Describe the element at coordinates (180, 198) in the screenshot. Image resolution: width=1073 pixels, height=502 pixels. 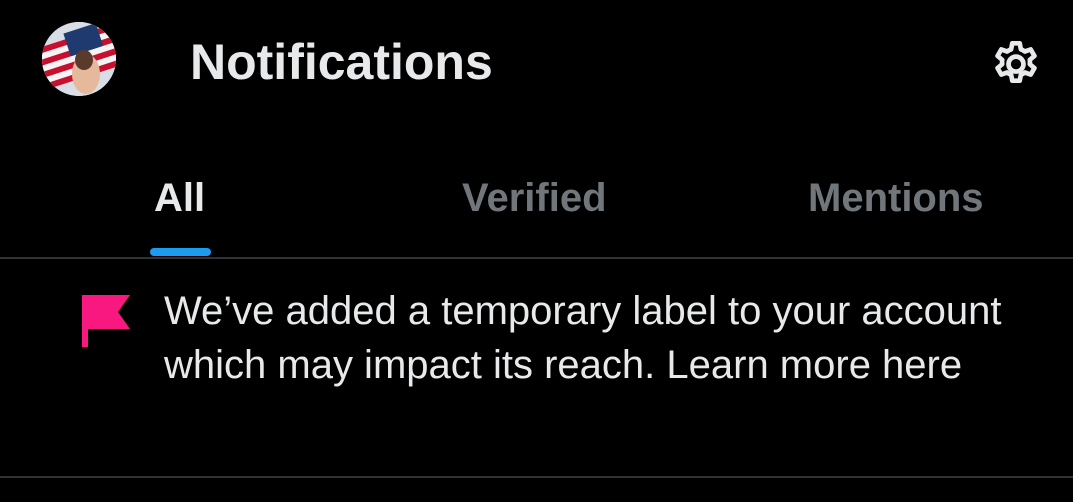
I see `tab-all-label: All` at that location.